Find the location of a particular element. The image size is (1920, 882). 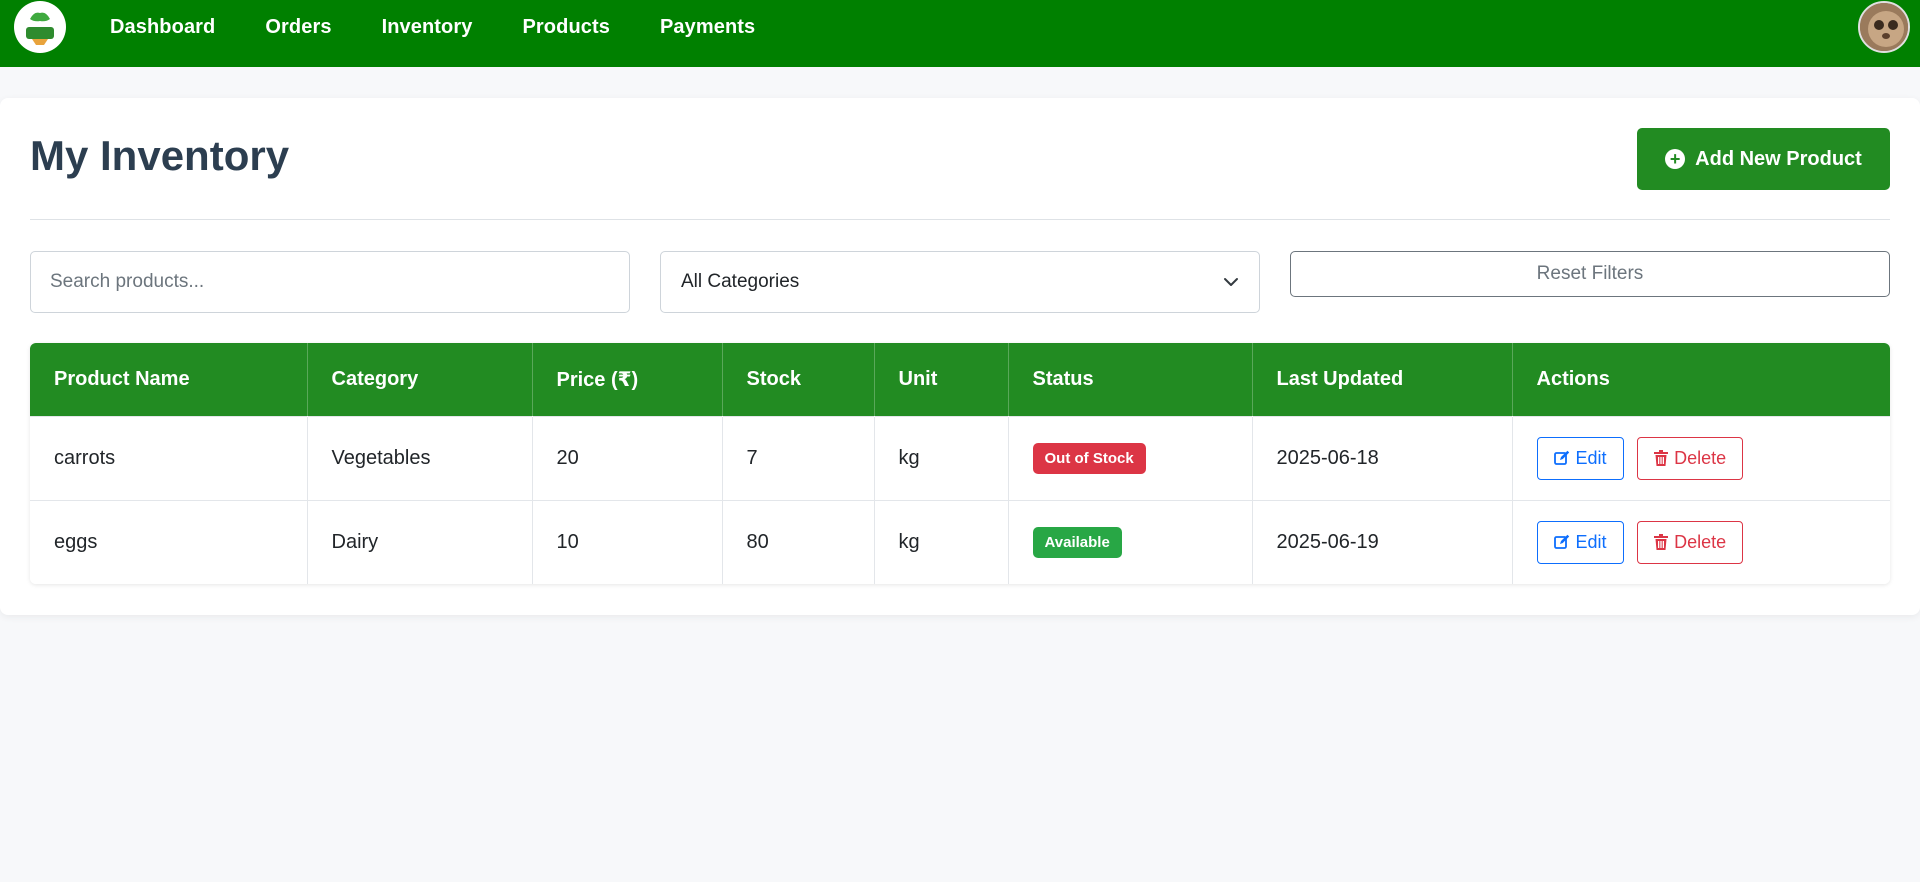

cell-price: 20 is located at coordinates (627, 458).